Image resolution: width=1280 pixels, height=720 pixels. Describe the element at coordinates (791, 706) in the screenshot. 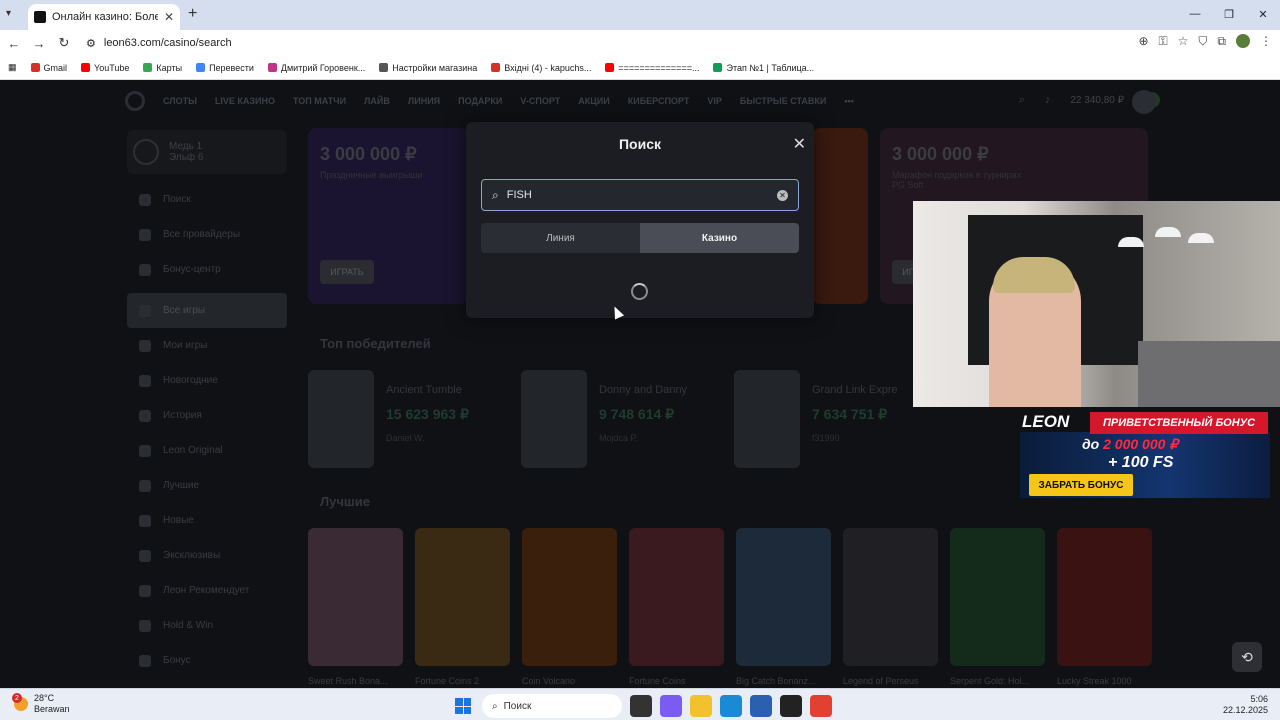

I see `obs-icon` at that location.